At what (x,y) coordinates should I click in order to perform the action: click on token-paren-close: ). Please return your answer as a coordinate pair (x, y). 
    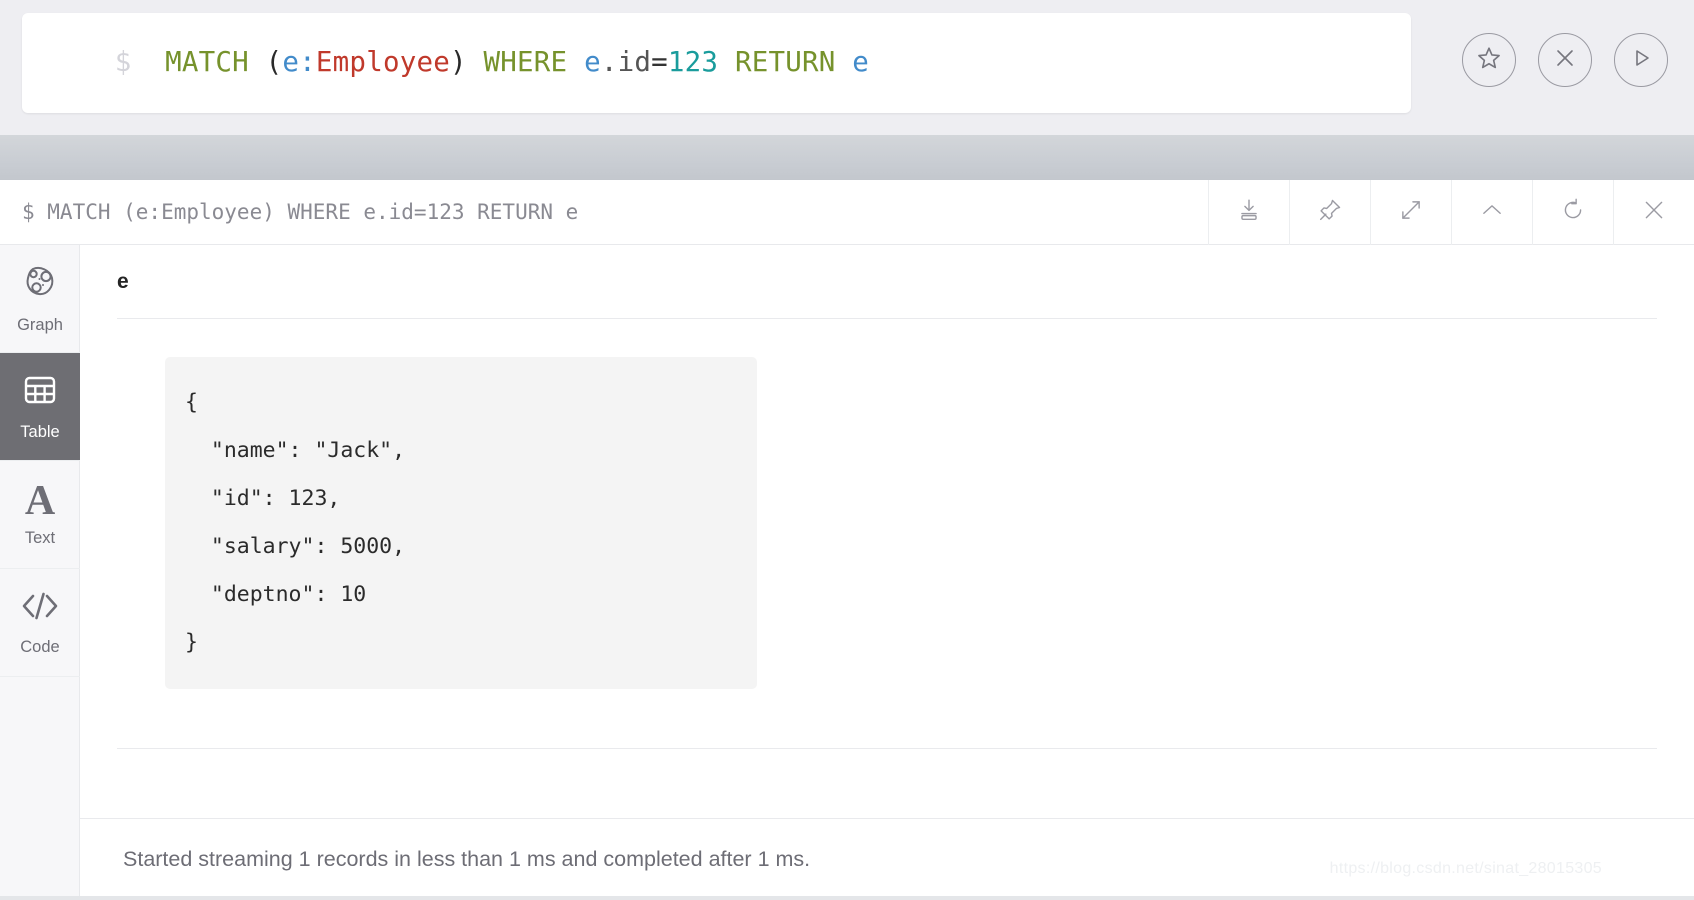
    Looking at the image, I should click on (458, 62).